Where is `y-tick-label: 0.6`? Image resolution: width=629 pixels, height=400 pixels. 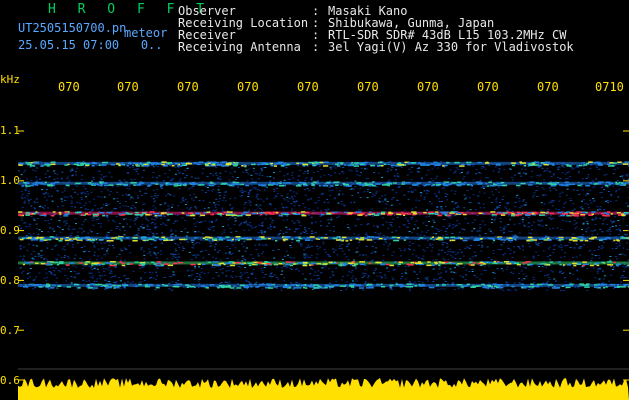
y-tick-label: 0.6 is located at coordinates (10, 380).